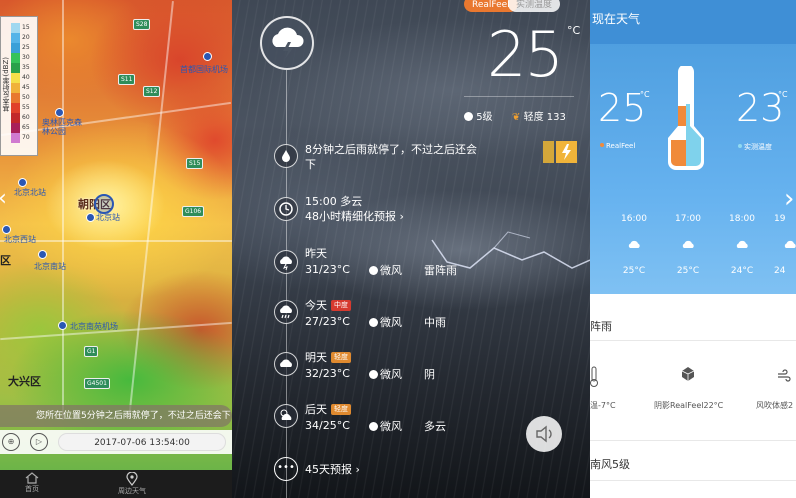 This screenshot has width=796, height=498. I want to click on hour-time: 19, so click(780, 219).